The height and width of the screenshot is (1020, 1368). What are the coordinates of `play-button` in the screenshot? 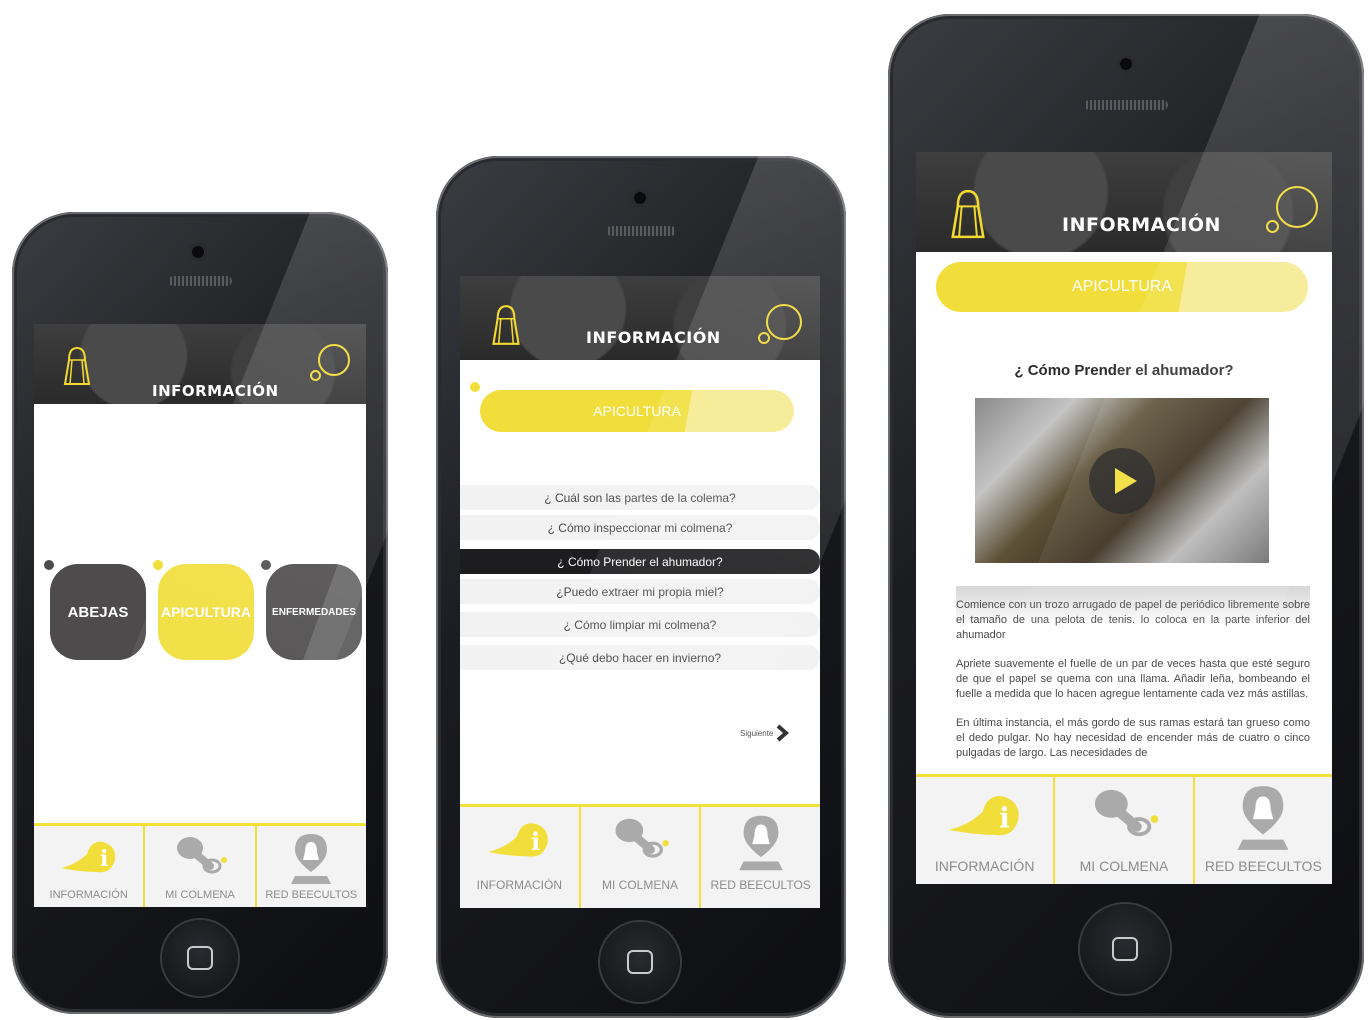 It's located at (1122, 481).